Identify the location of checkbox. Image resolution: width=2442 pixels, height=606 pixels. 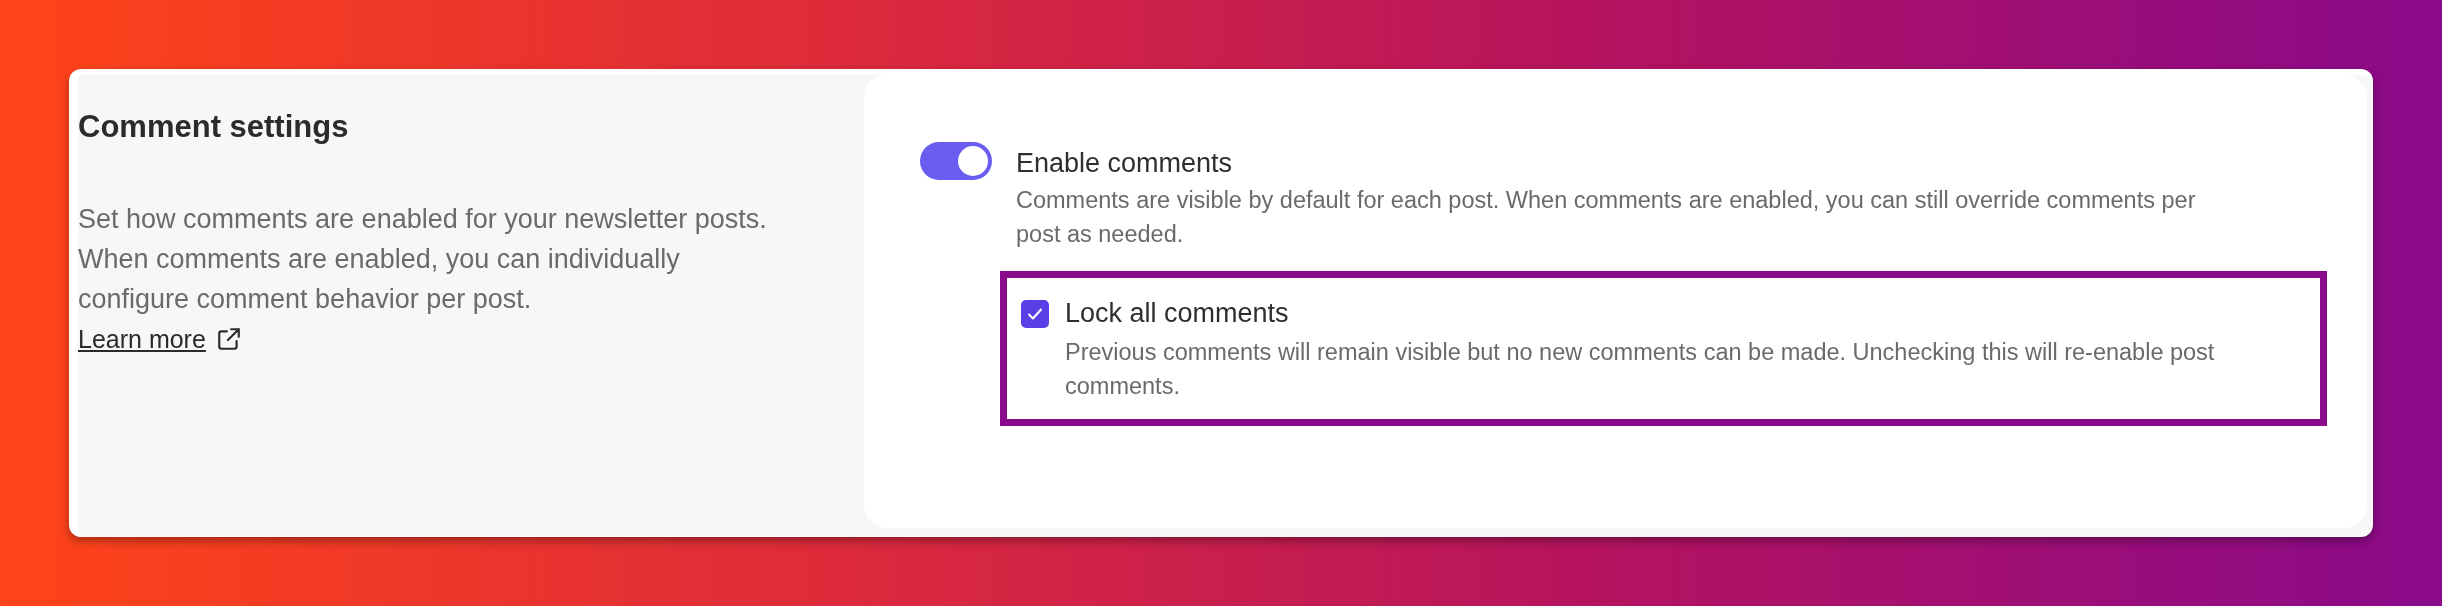
(1035, 314).